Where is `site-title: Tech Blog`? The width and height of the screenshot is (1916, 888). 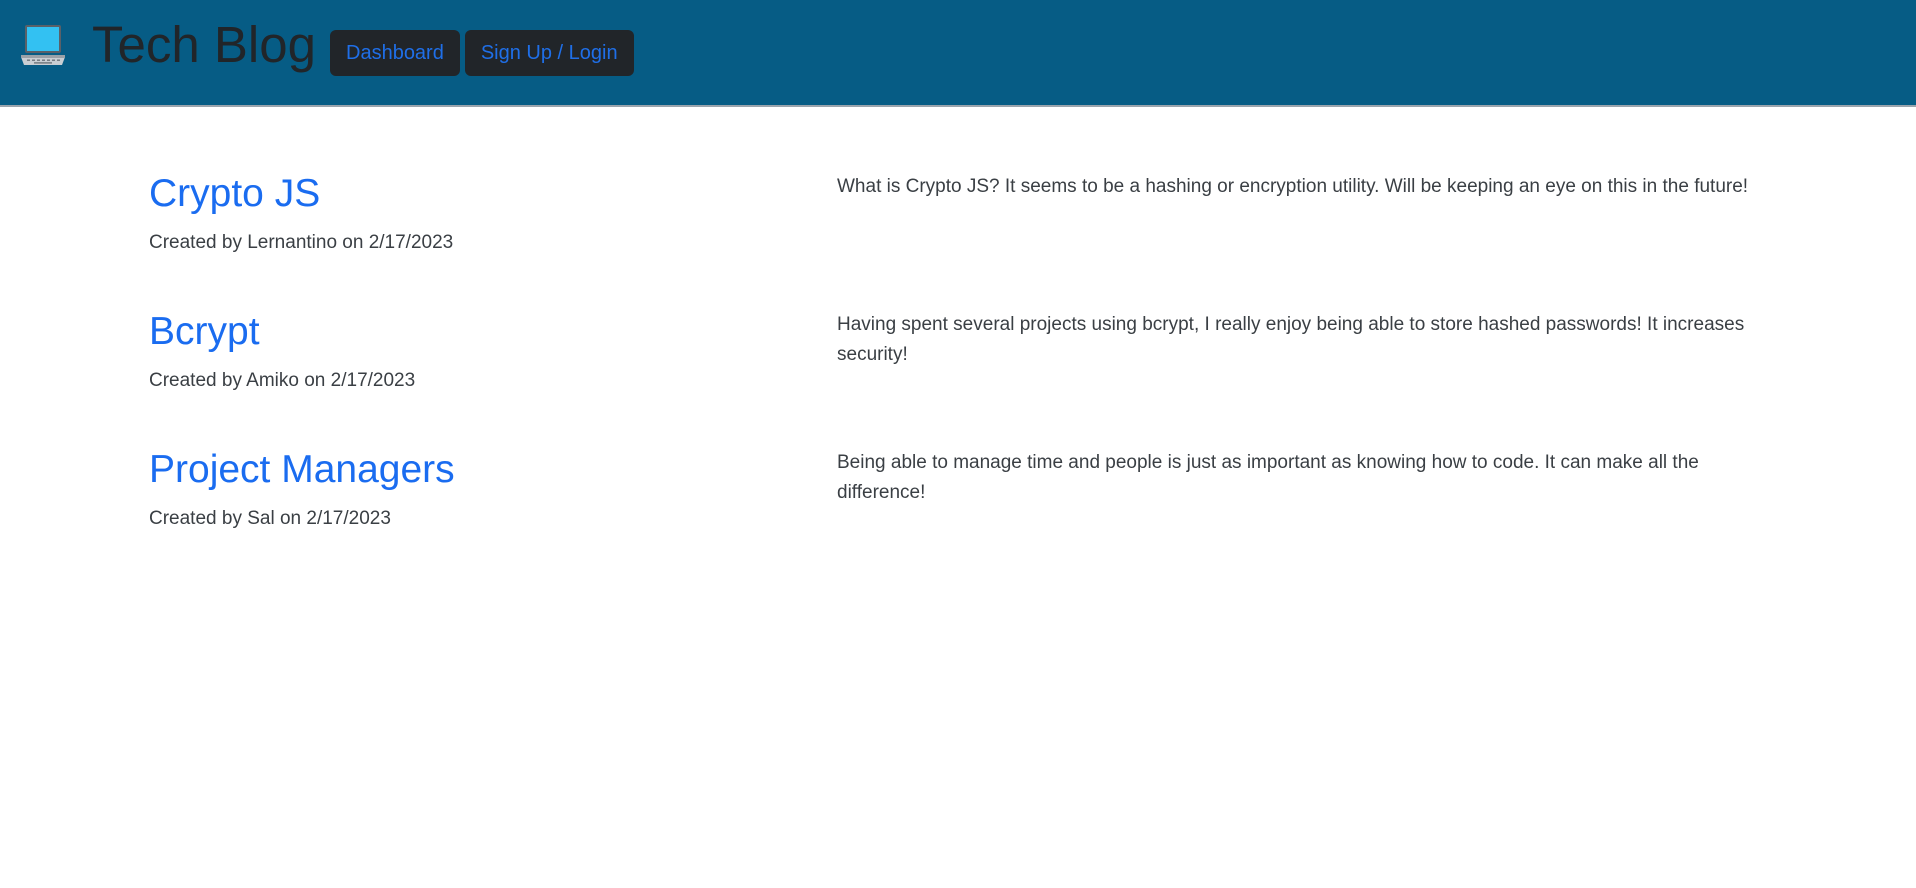 site-title: Tech Blog is located at coordinates (204, 45).